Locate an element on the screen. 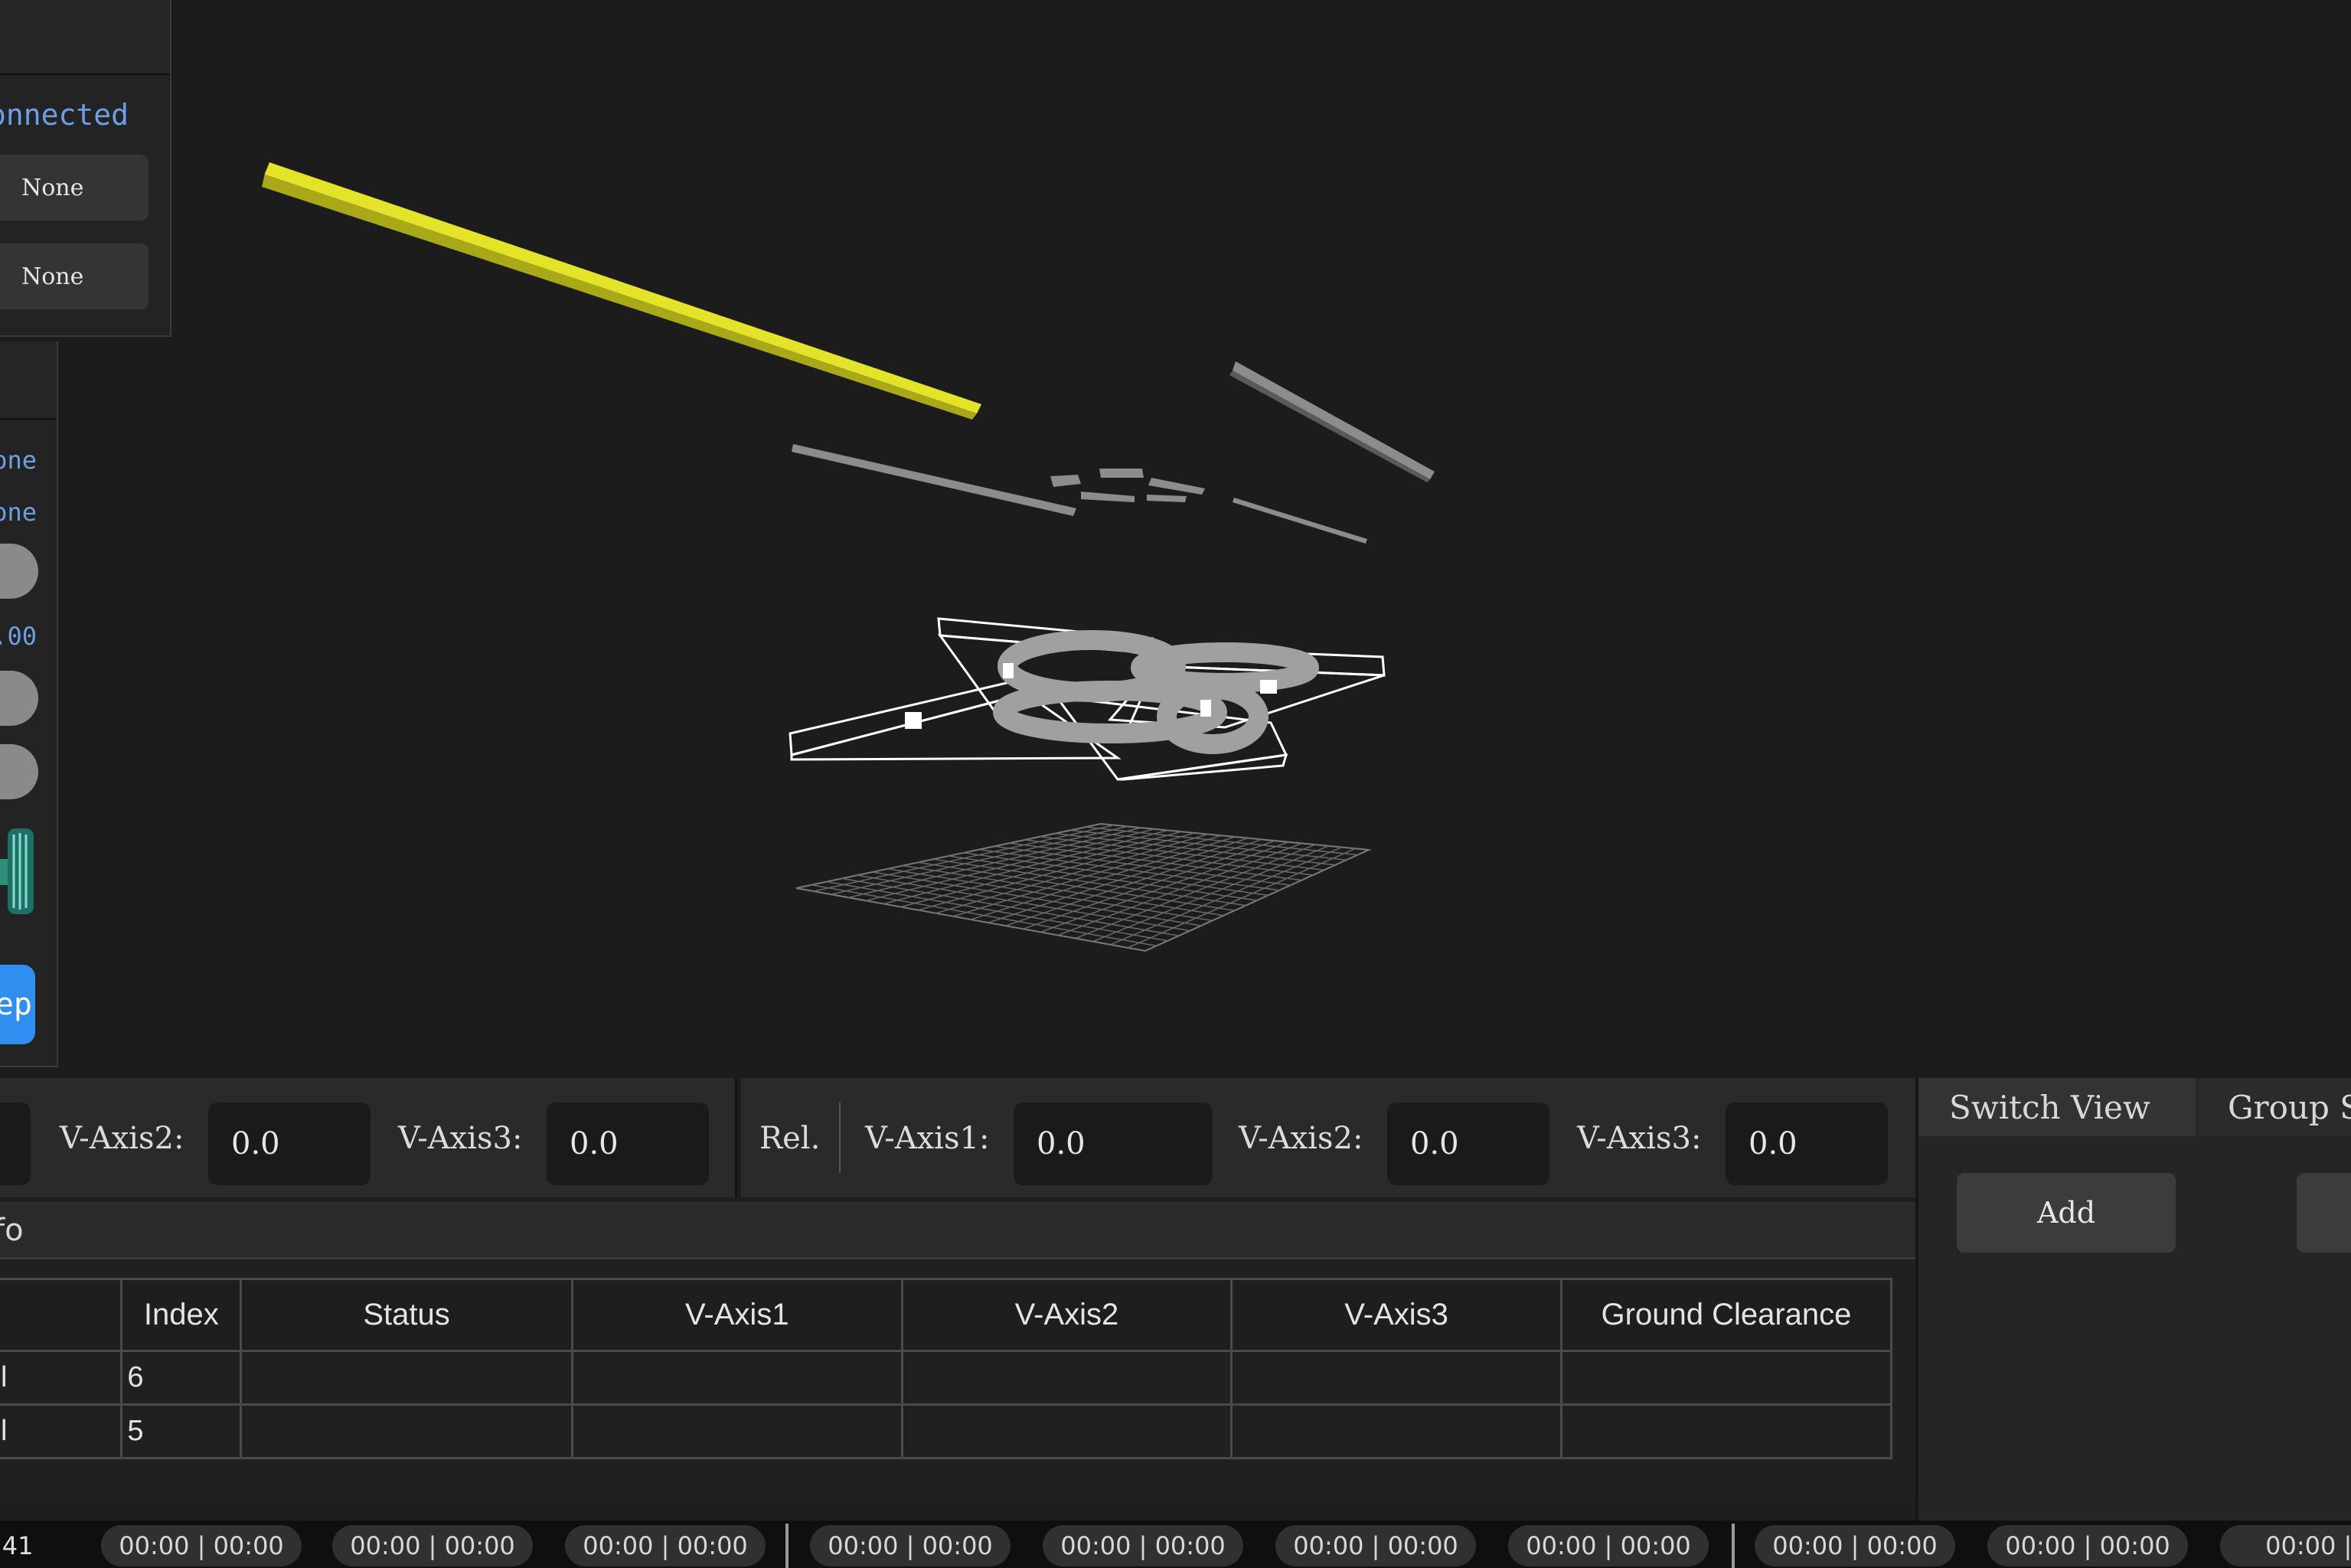 This screenshot has height=1568, width=2351. rel-separator is located at coordinates (840, 1137).